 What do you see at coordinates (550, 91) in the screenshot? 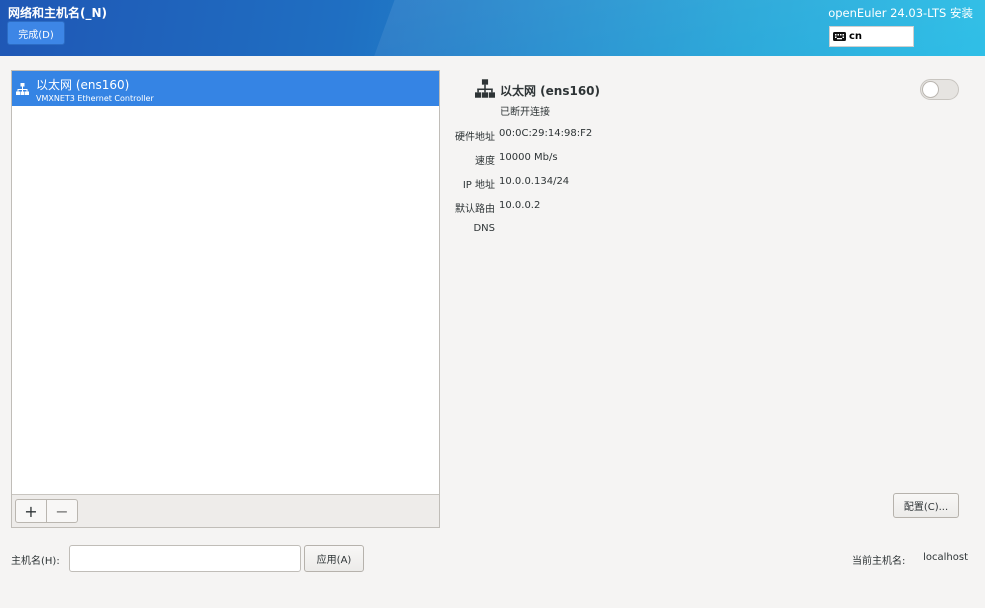
I see `device-detail-name: 以太网 (ens160)` at bounding box center [550, 91].